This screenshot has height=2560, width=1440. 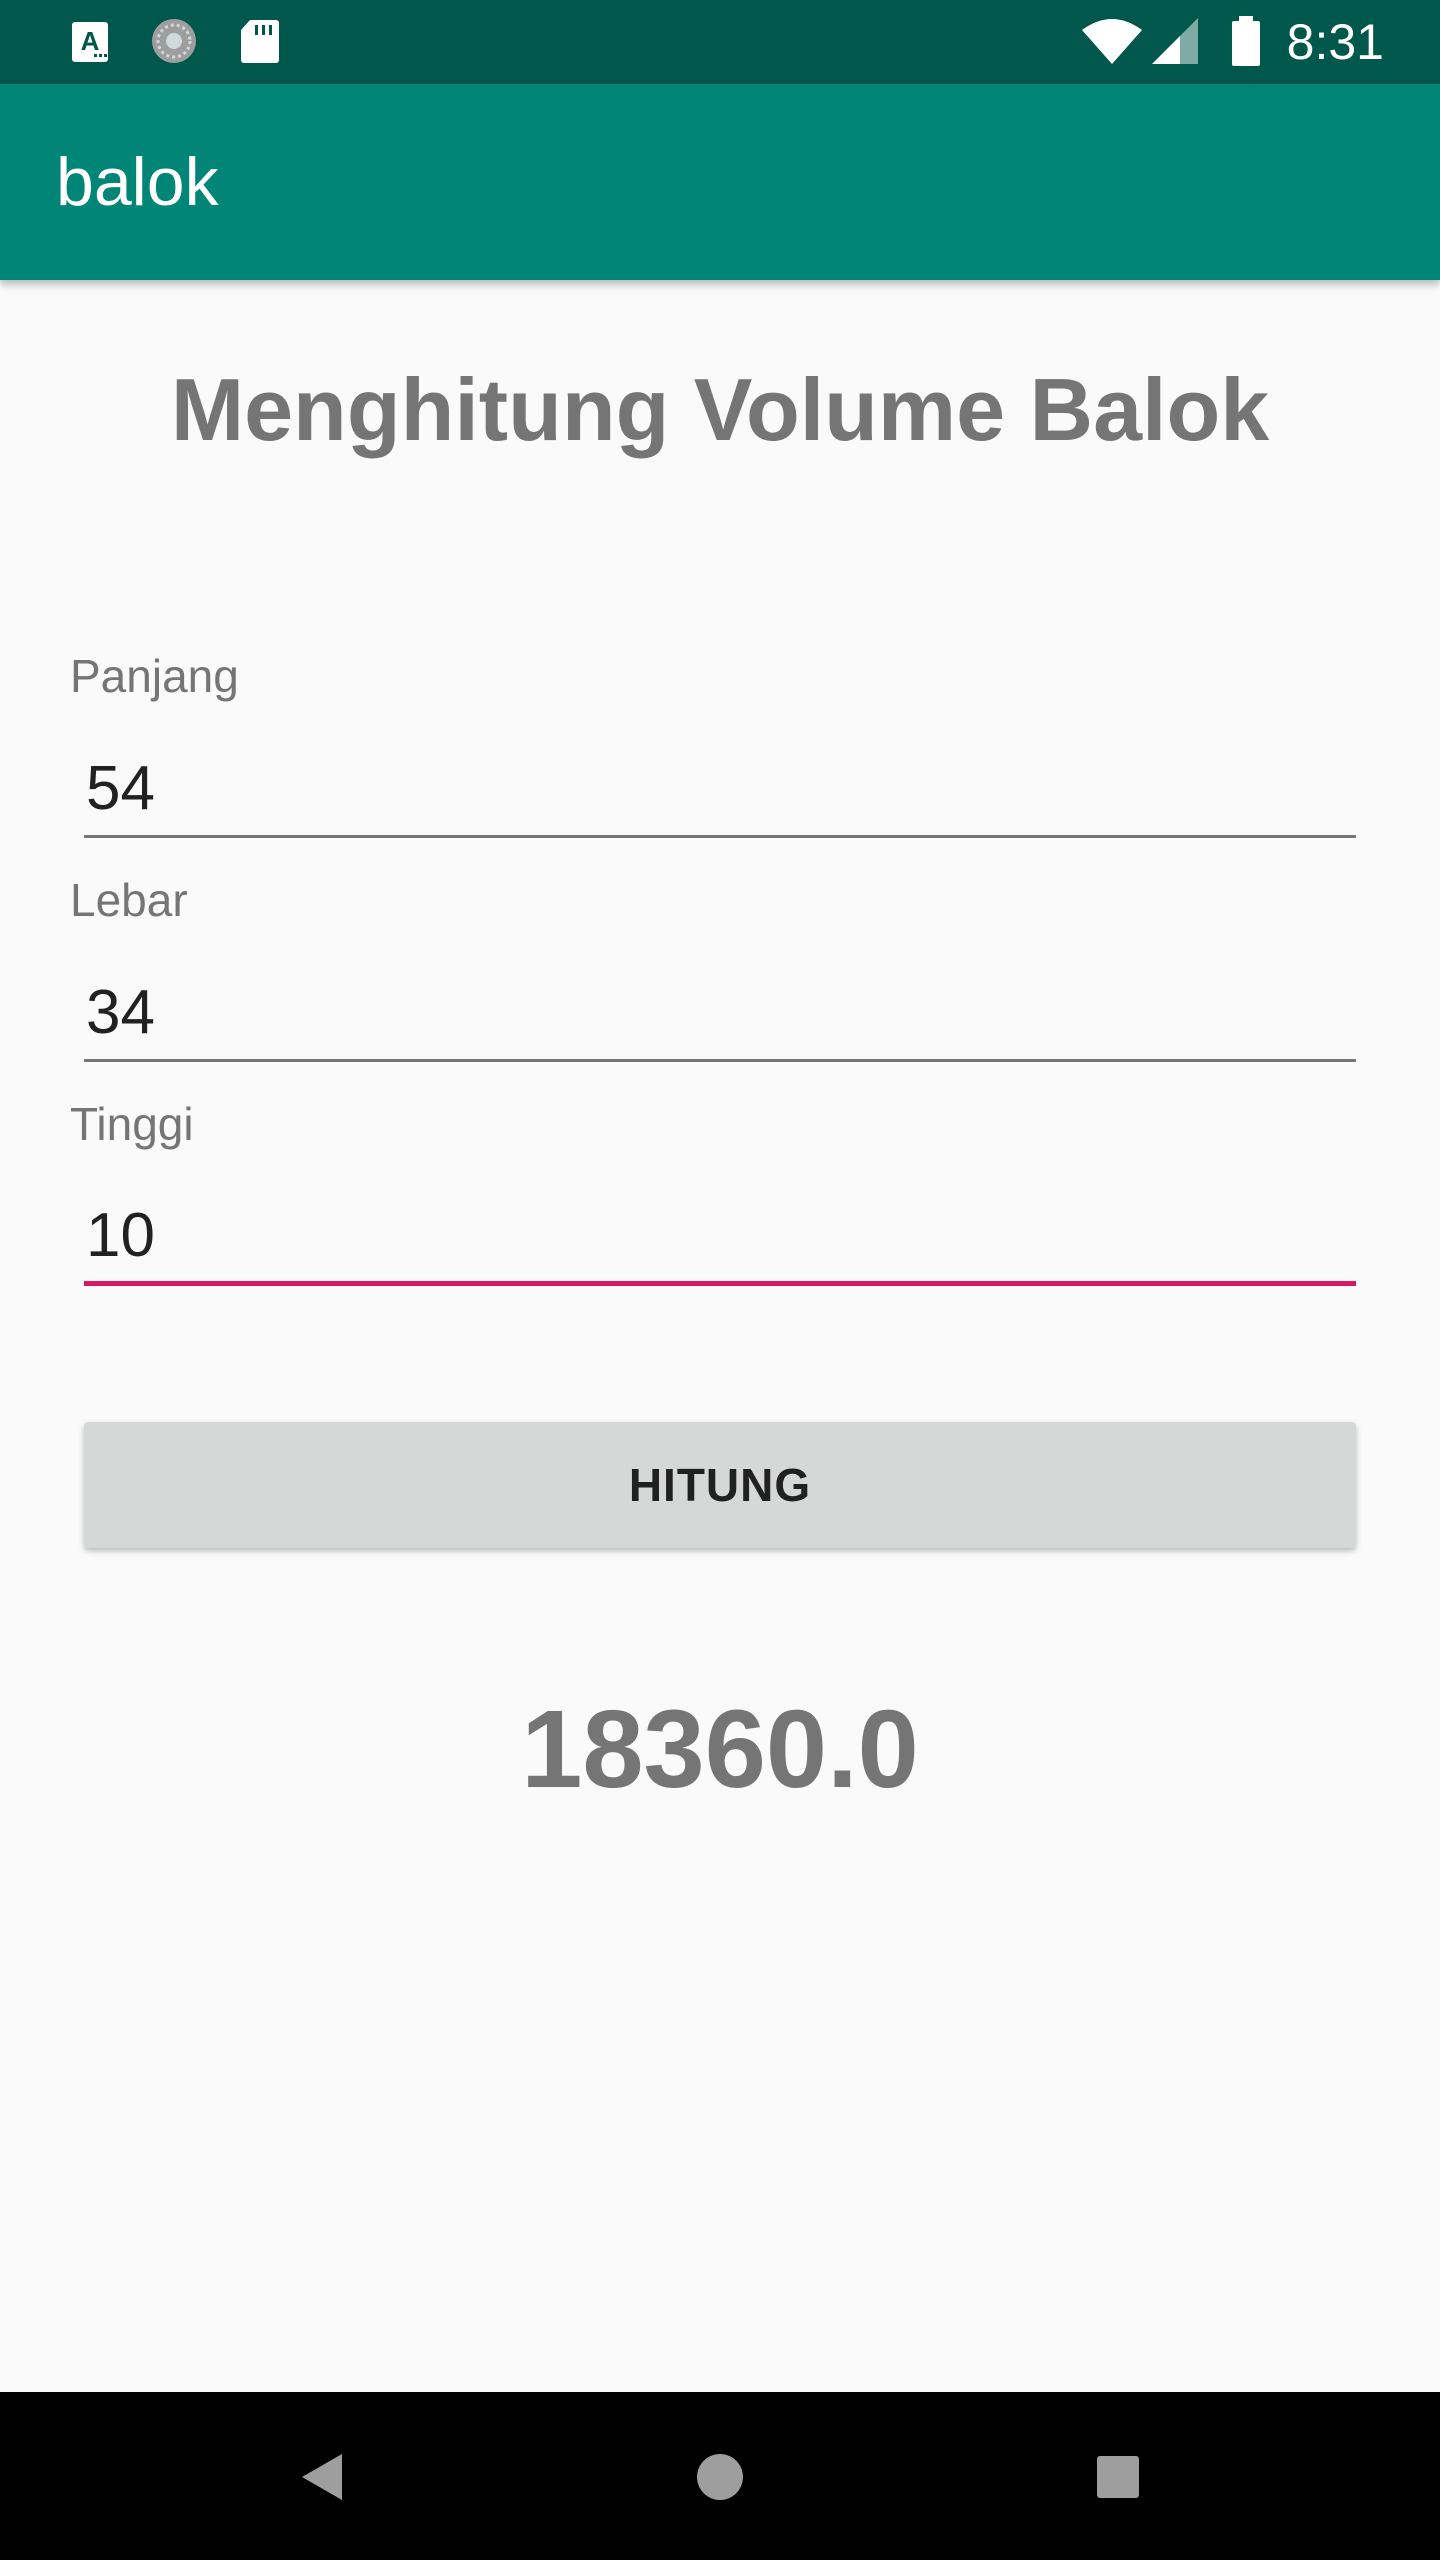 What do you see at coordinates (1246, 41) in the screenshot?
I see `battery-icon` at bounding box center [1246, 41].